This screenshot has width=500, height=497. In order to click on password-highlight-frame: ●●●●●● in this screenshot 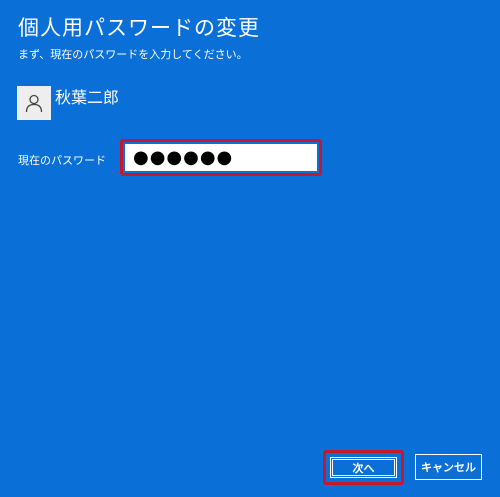, I will do `click(221, 157)`.